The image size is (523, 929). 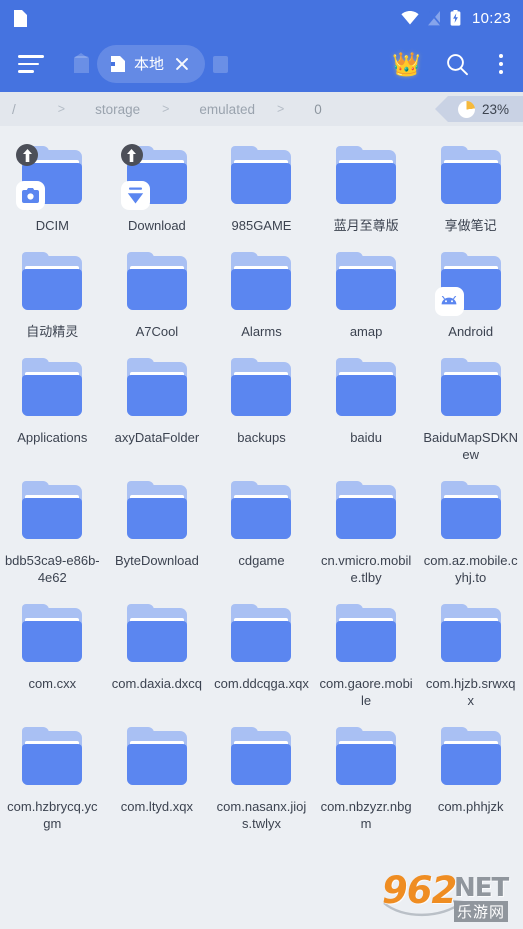 I want to click on folder-item: com.az.mobile.cyhj.to, so click(x=470, y=532).